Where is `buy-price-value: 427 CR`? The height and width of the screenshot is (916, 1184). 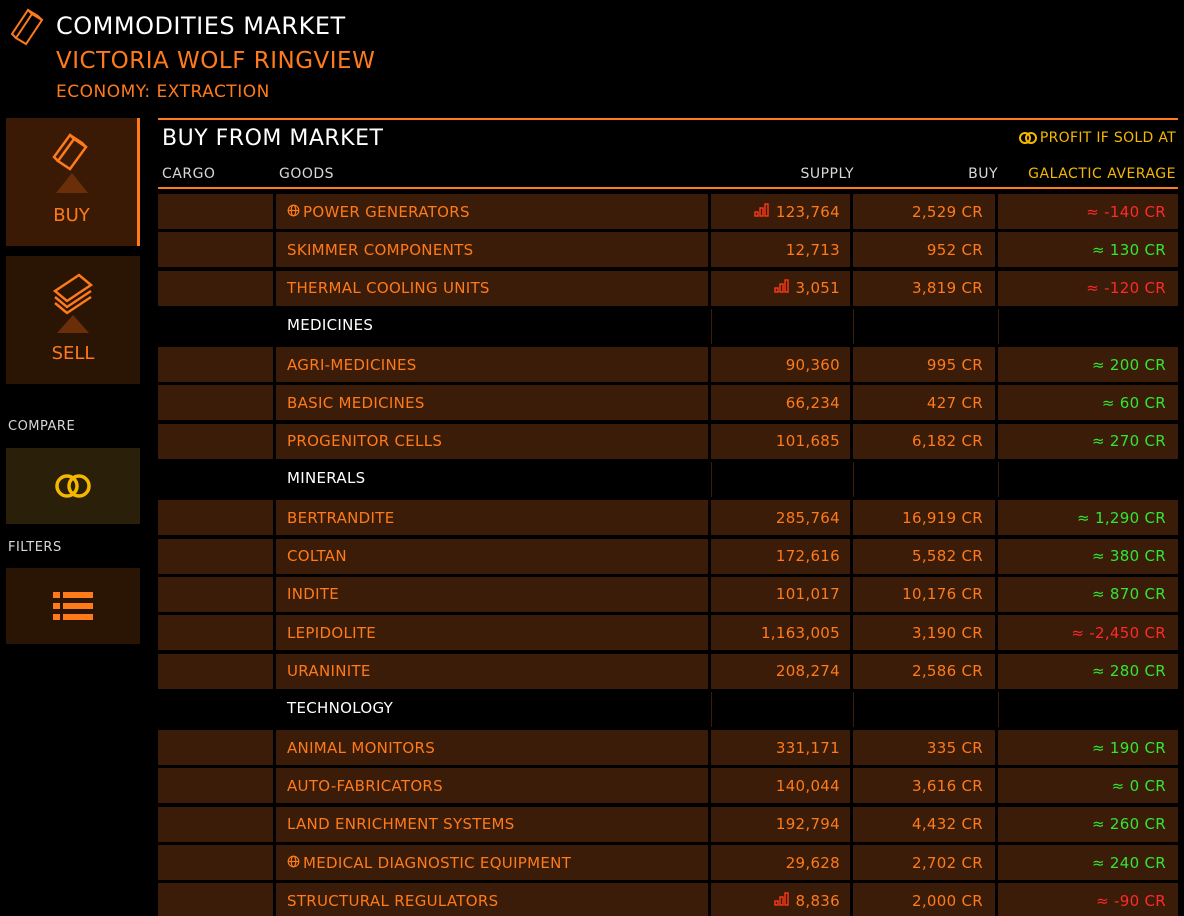
buy-price-value: 427 CR is located at coordinates (954, 402).